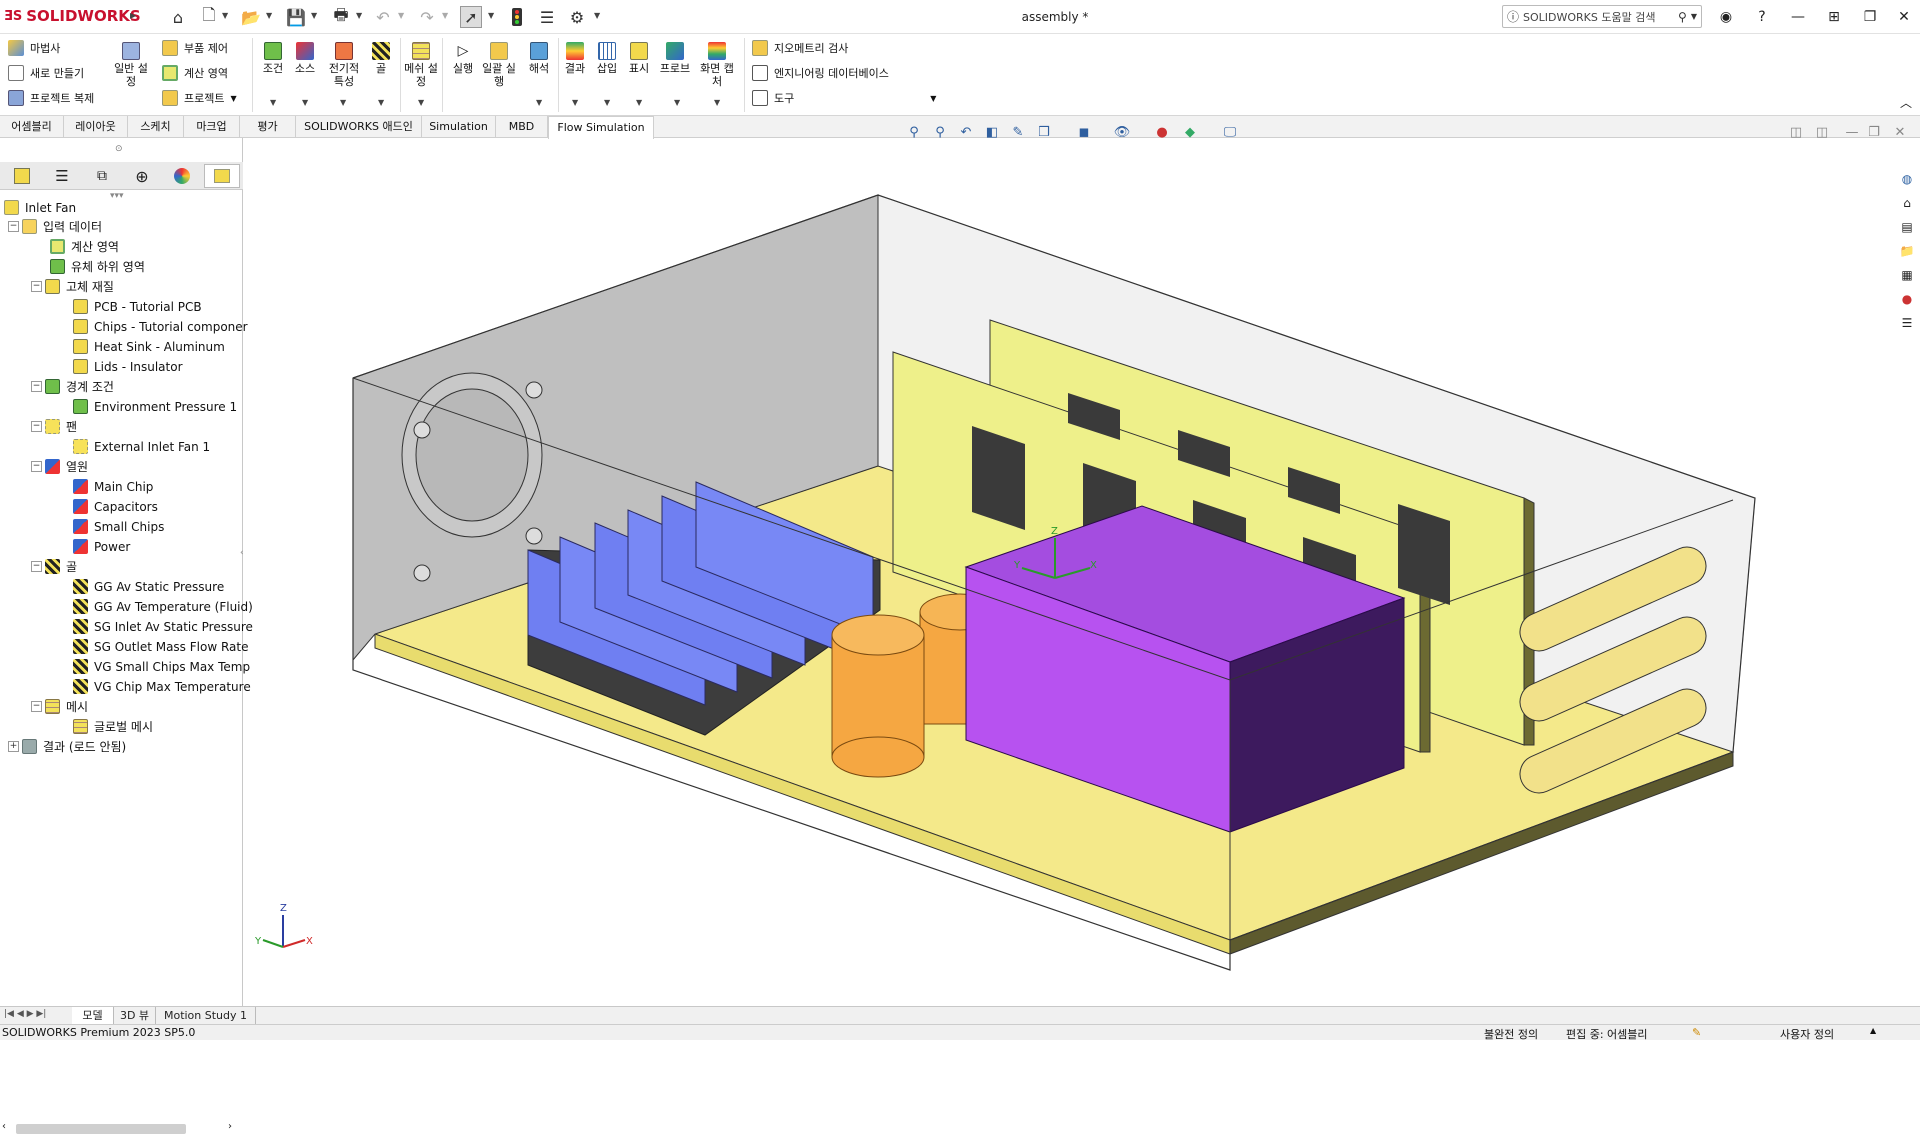 This screenshot has height=1136, width=1920. I want to click on display-manager-tab, so click(182, 176).